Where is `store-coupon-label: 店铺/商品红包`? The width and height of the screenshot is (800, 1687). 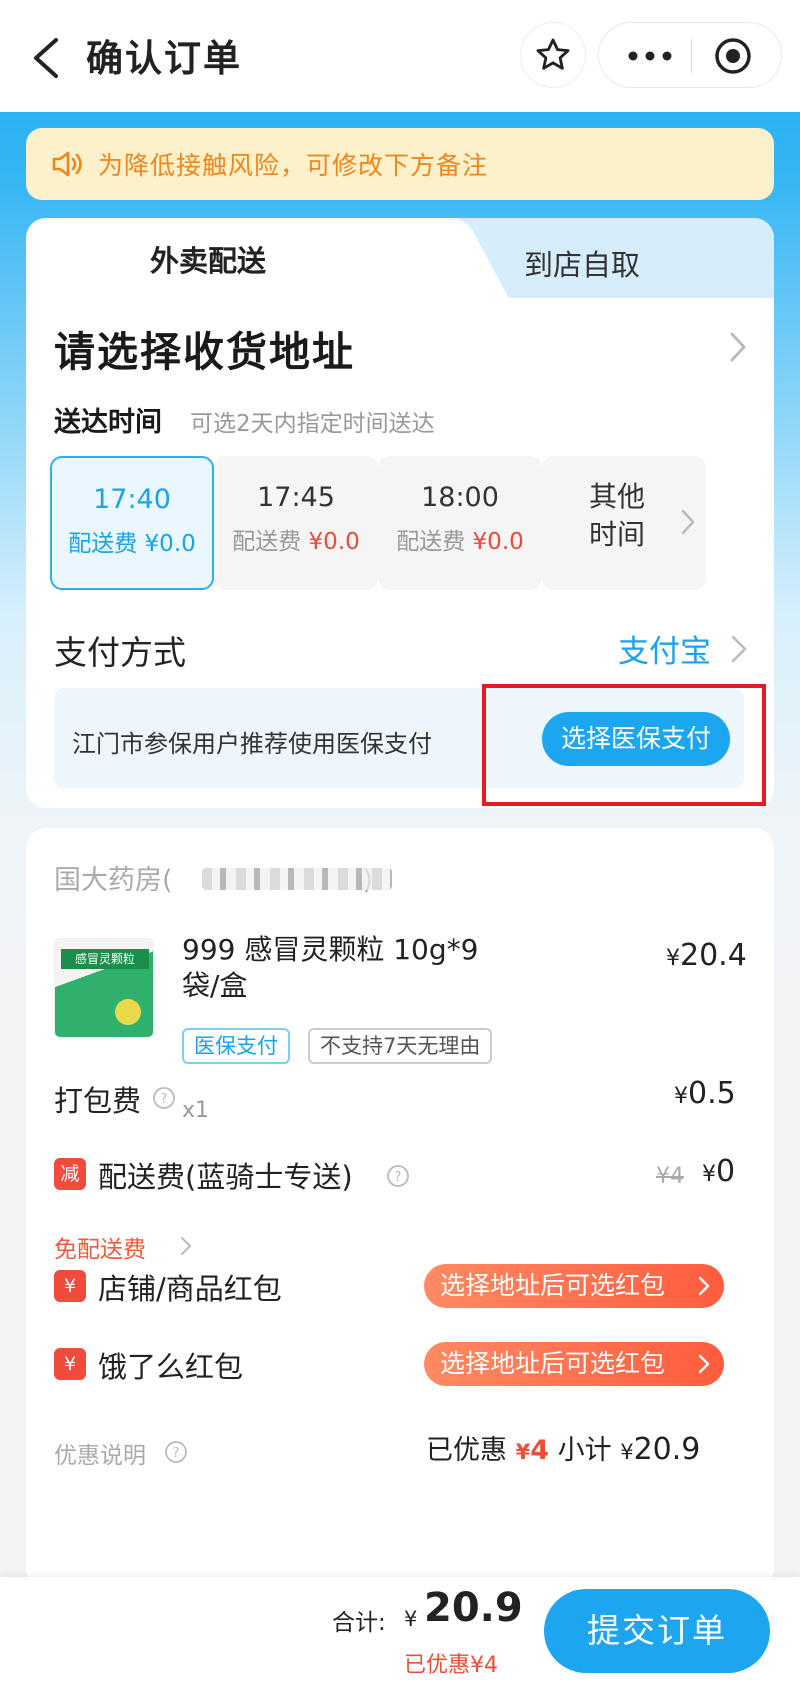
store-coupon-label: 店铺/商品红包 is located at coordinates (190, 1289).